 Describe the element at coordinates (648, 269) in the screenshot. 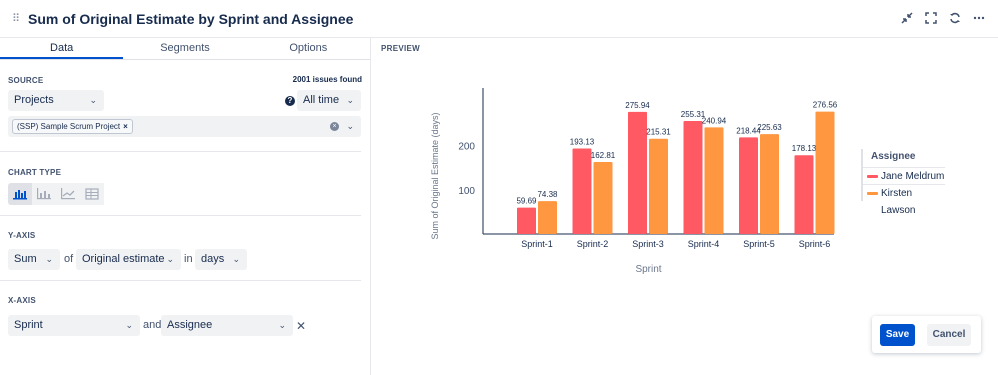

I see `x-axis-title: Sprint` at that location.